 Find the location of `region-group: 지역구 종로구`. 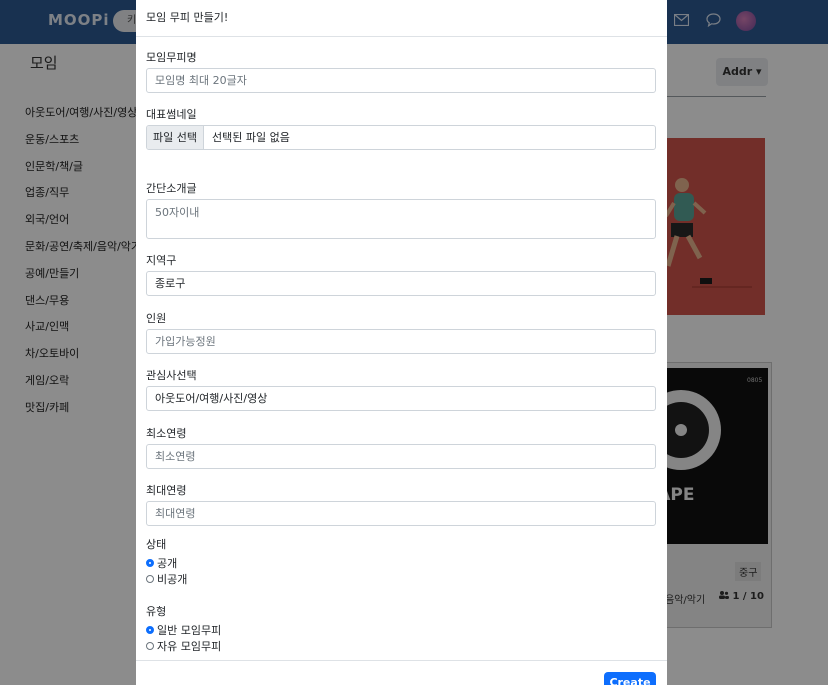

region-group: 지역구 종로구 is located at coordinates (401, 281).